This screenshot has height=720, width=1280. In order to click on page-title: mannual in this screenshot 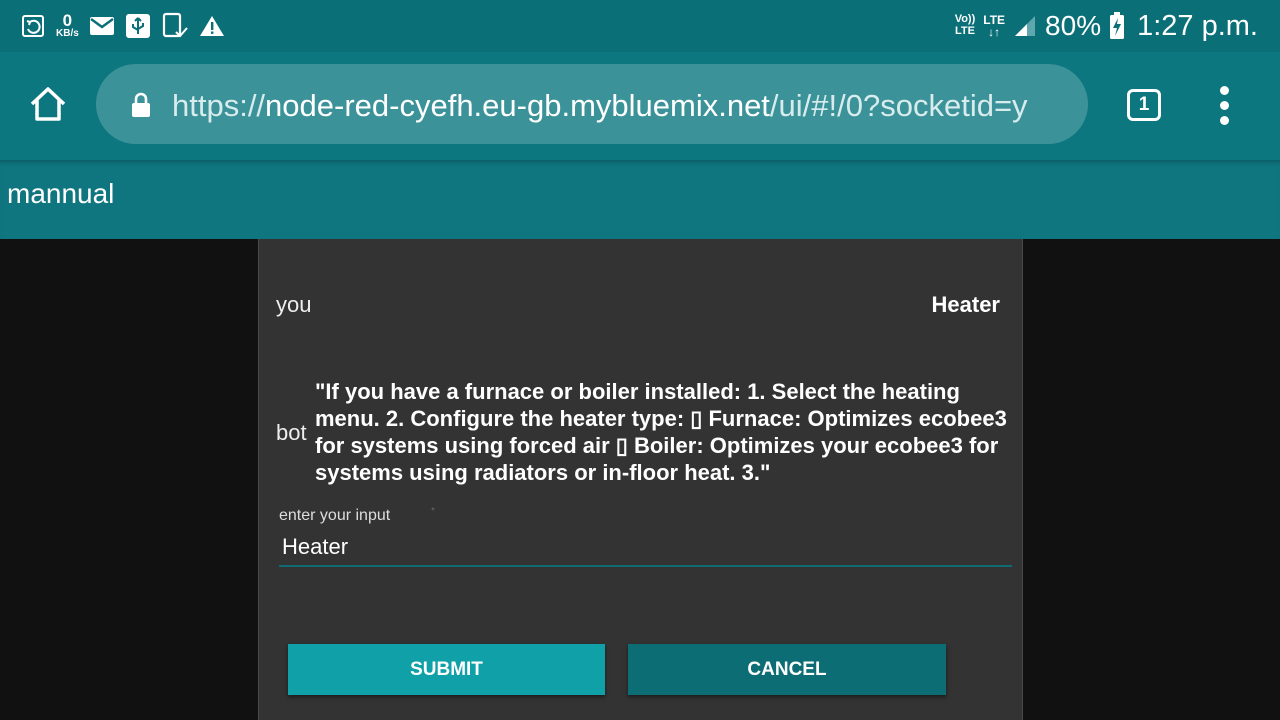, I will do `click(61, 193)`.